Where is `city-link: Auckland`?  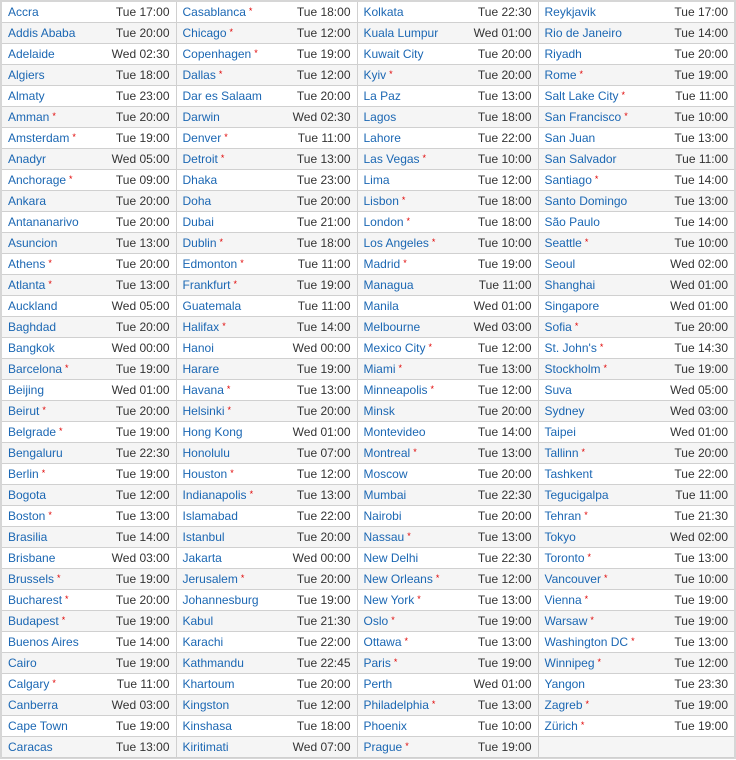
city-link: Auckland is located at coordinates (32, 306).